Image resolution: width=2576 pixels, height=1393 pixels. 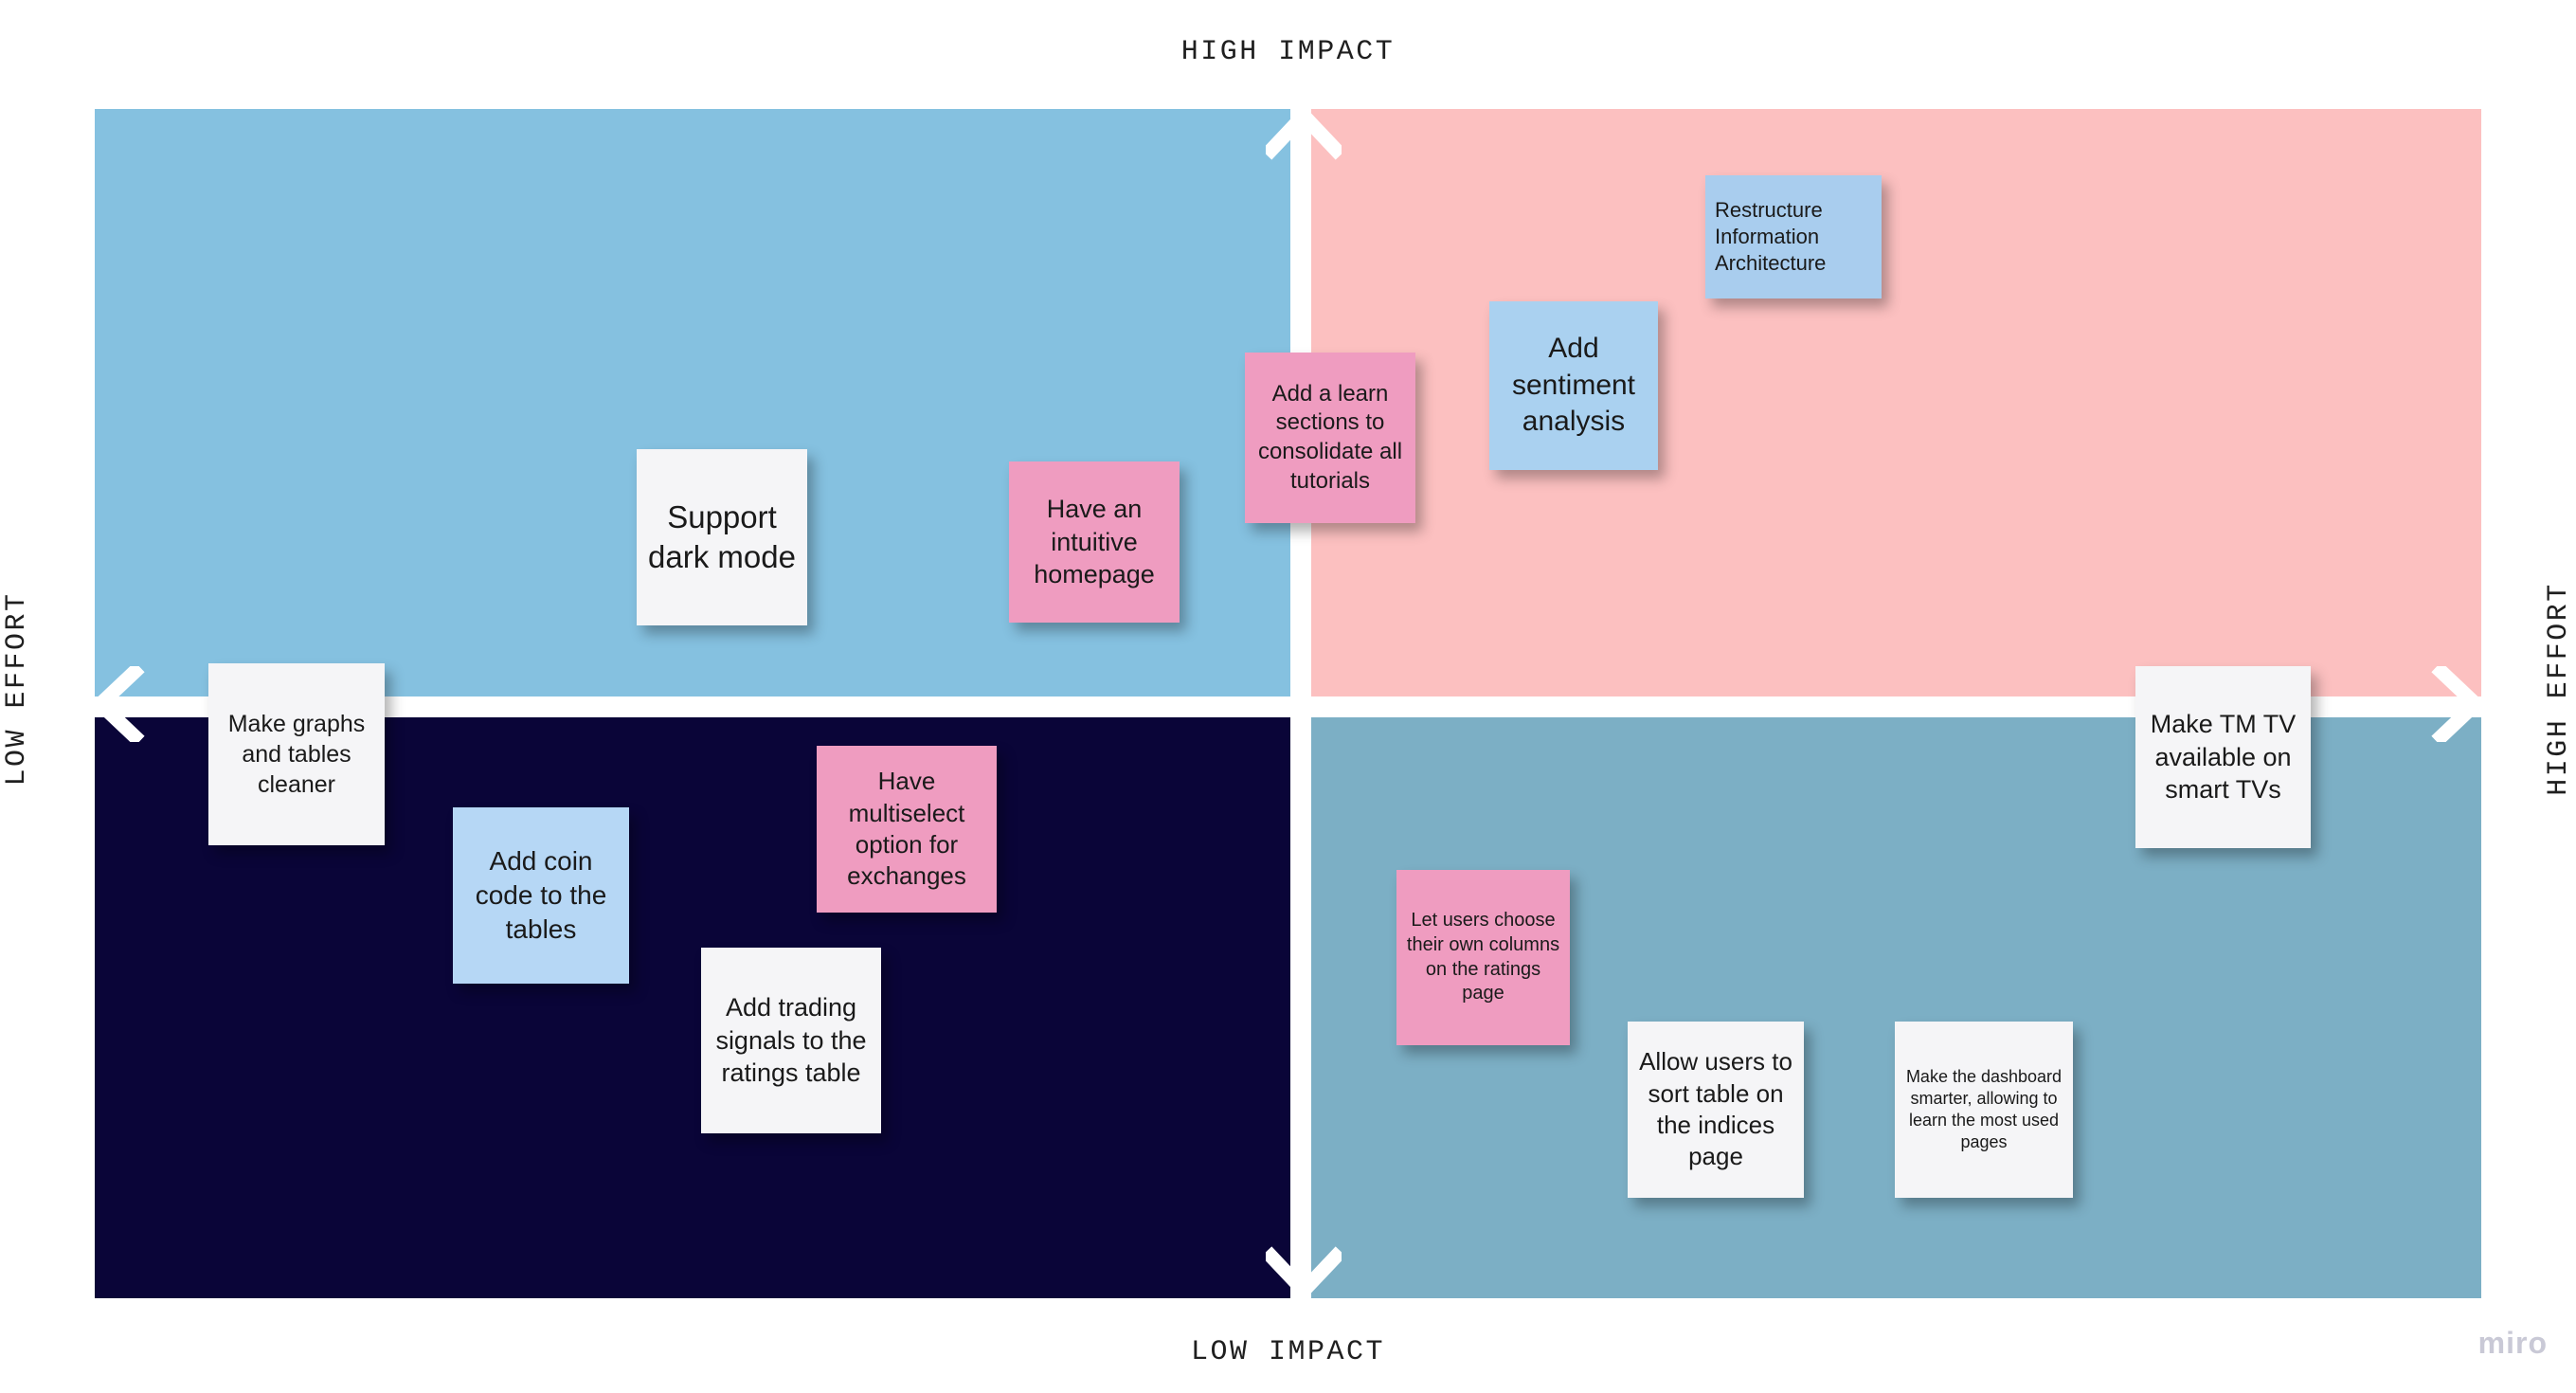 What do you see at coordinates (2512, 1343) in the screenshot?
I see `miro-watermark: miro` at bounding box center [2512, 1343].